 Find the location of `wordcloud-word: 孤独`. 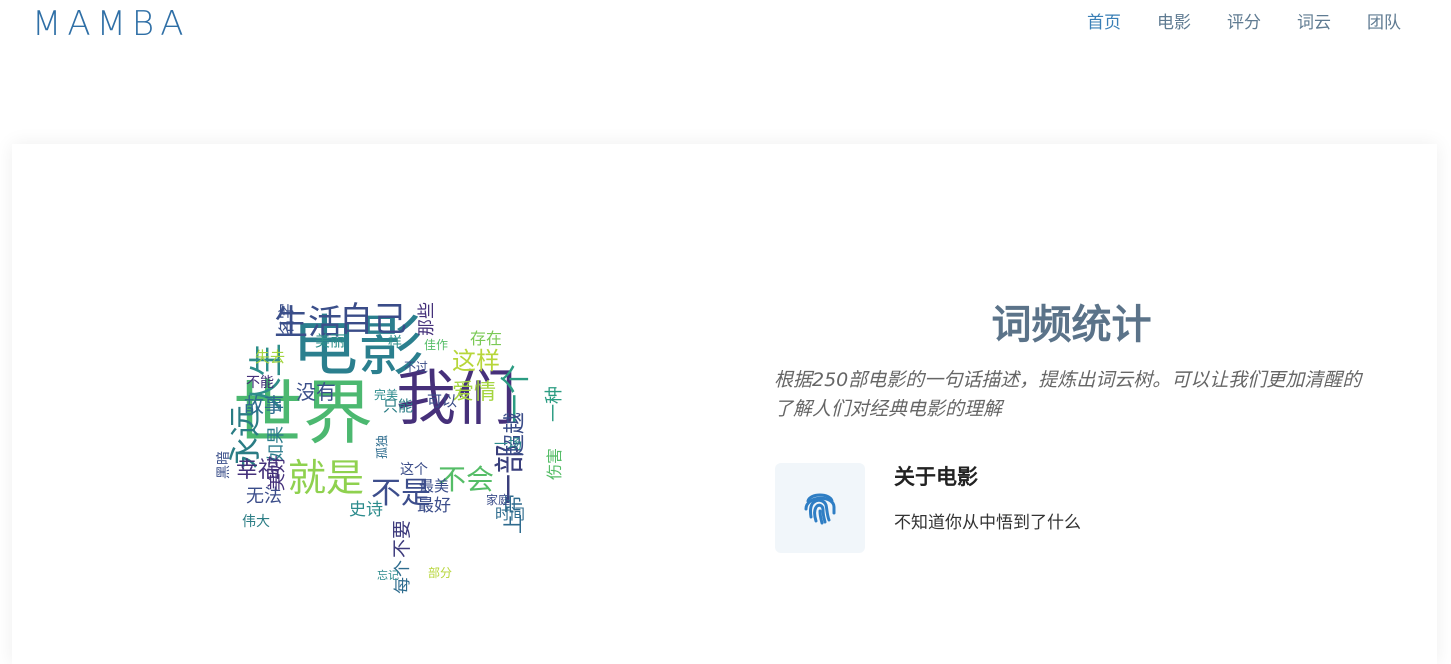

wordcloud-word: 孤独 is located at coordinates (382, 447).